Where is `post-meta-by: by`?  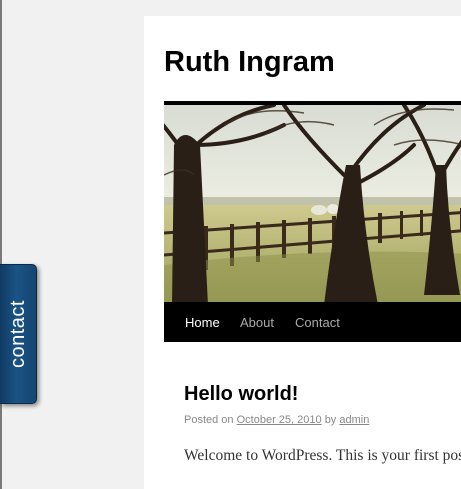 post-meta-by: by is located at coordinates (330, 420).